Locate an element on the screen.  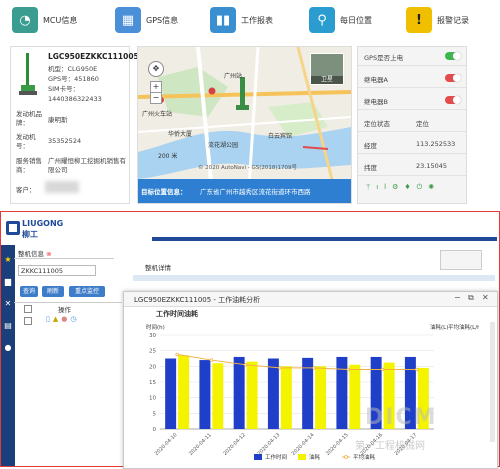
relay-a-toggle is located at coordinates (453, 78).